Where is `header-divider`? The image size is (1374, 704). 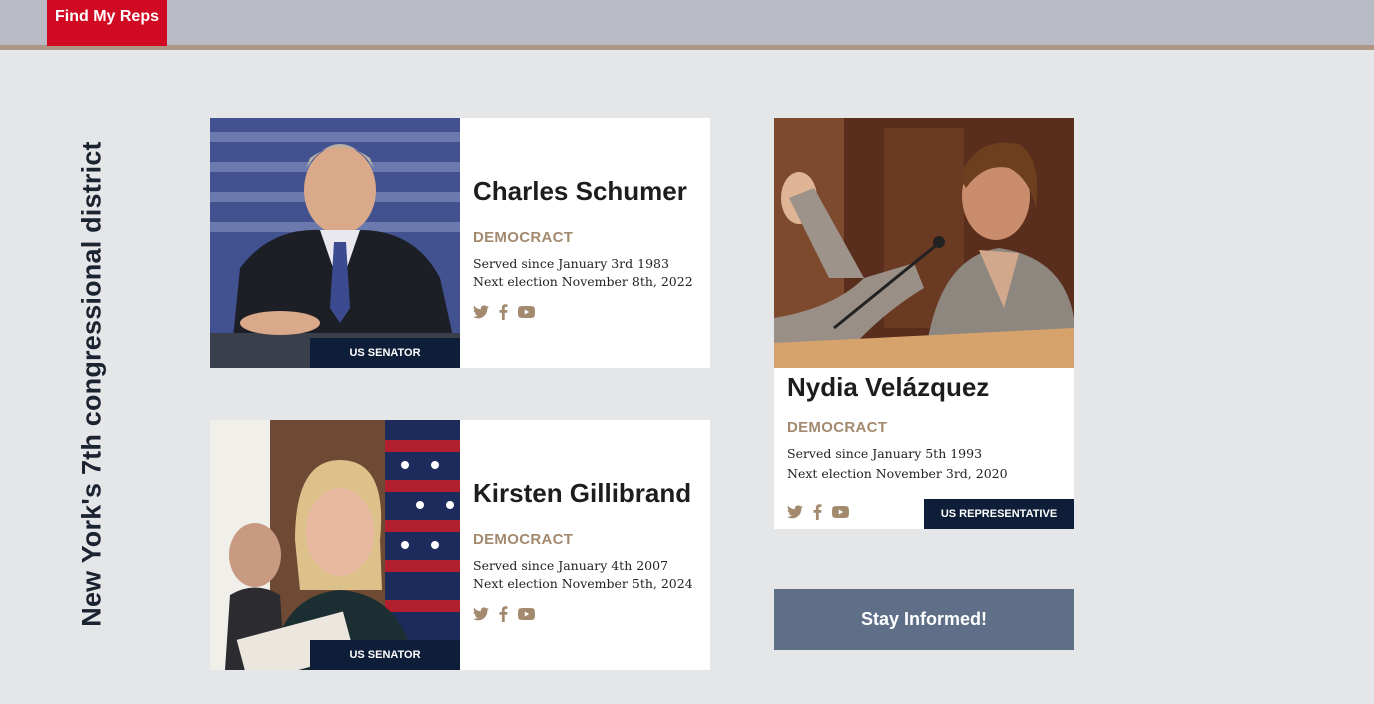 header-divider is located at coordinates (687, 47).